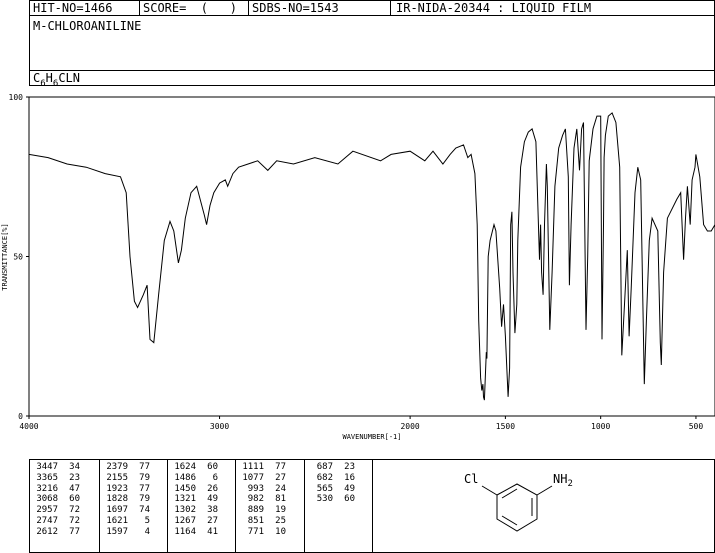 The image size is (715, 553). Describe the element at coordinates (212, 520) in the screenshot. I see `peak-transmittance: 27` at that location.